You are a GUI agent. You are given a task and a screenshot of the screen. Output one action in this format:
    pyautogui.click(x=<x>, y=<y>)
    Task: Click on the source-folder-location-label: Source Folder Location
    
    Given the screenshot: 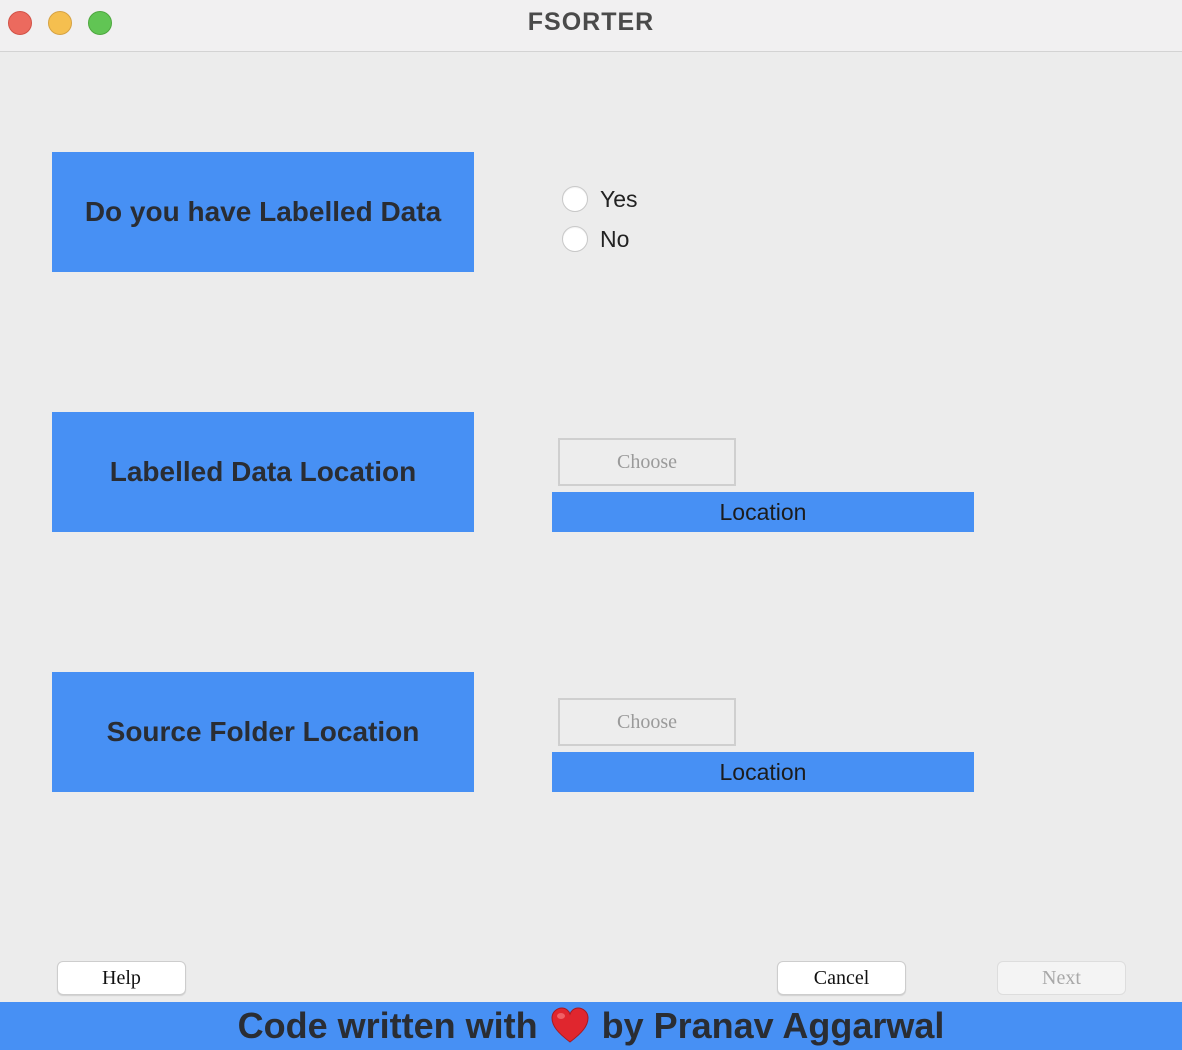 What is the action you would take?
    pyautogui.click(x=263, y=732)
    